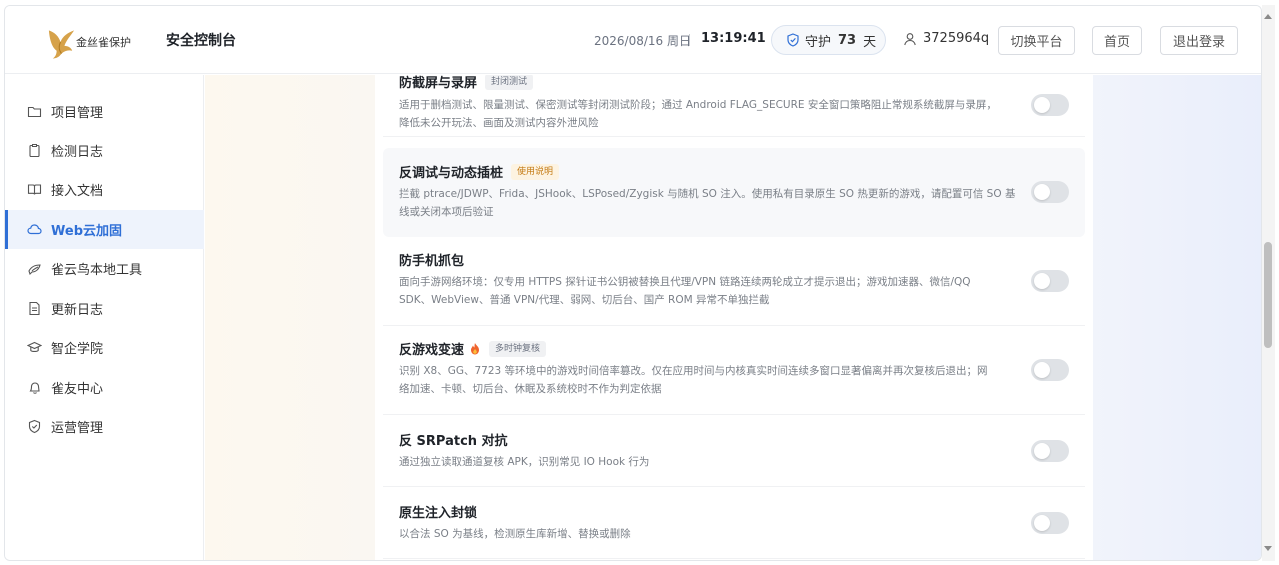 Image resolution: width=1279 pixels, height=565 pixels. I want to click on bell-icon, so click(34, 388).